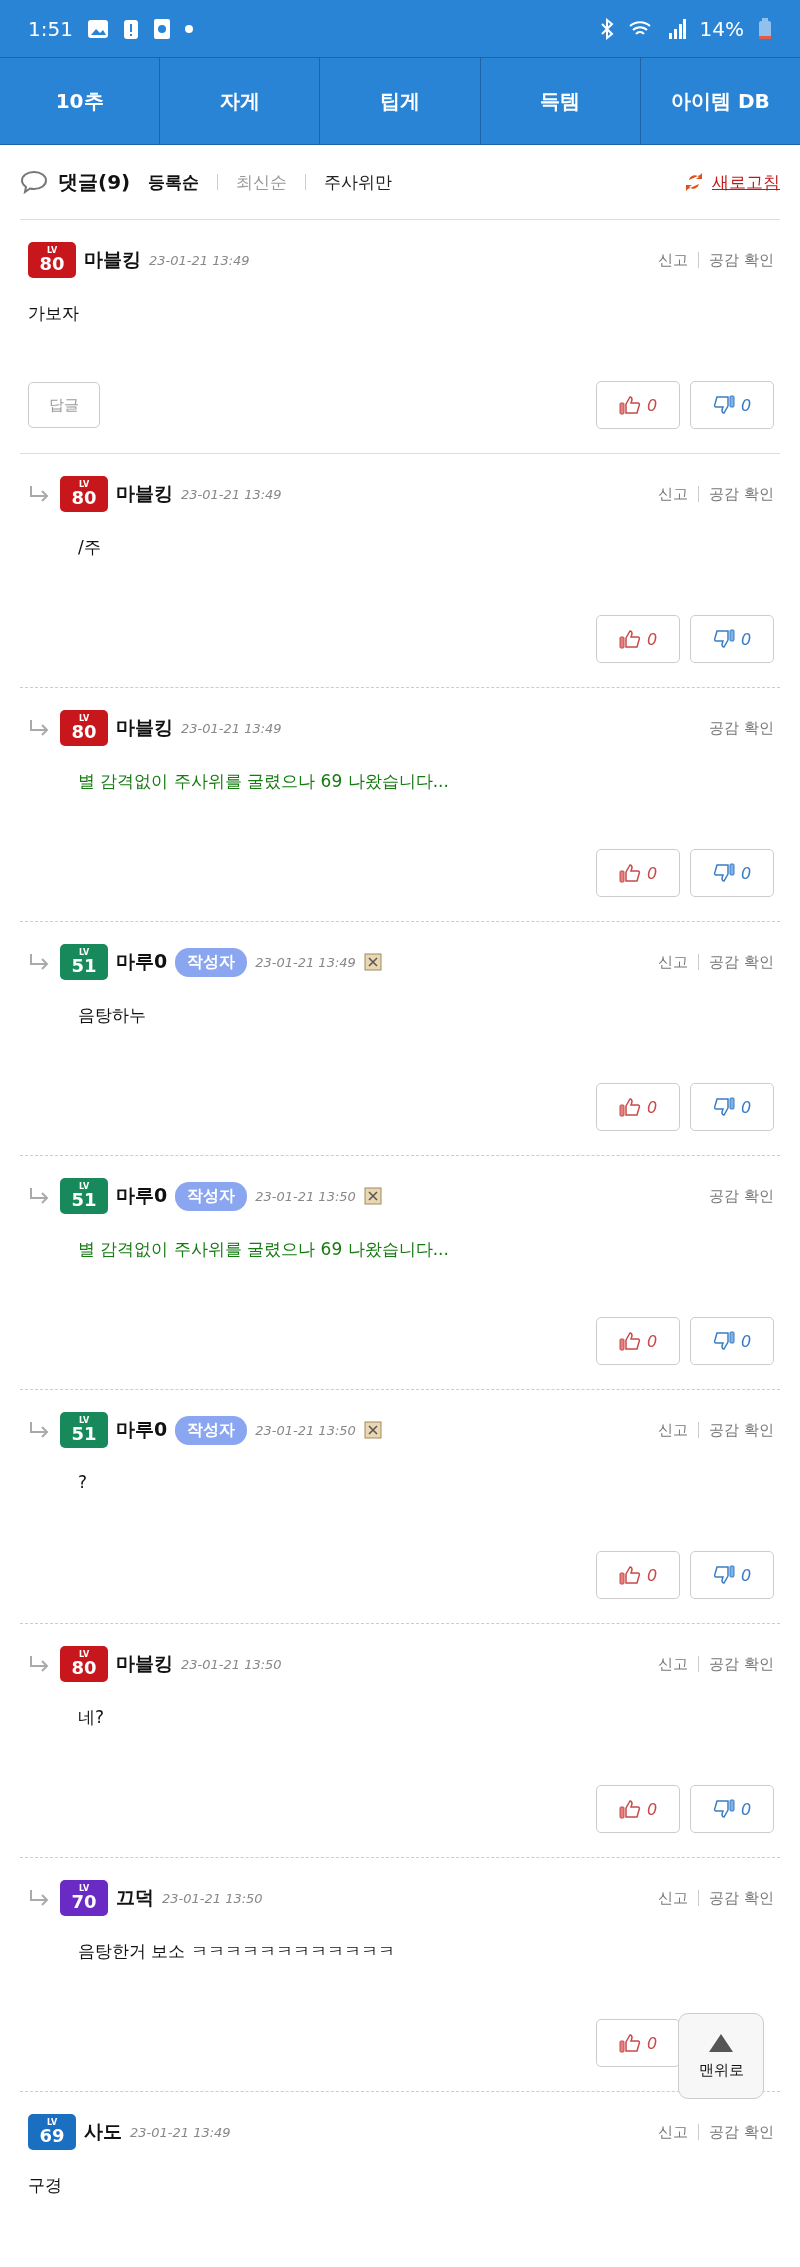  Describe the element at coordinates (721, 2042) in the screenshot. I see `triangle-up-icon` at that location.